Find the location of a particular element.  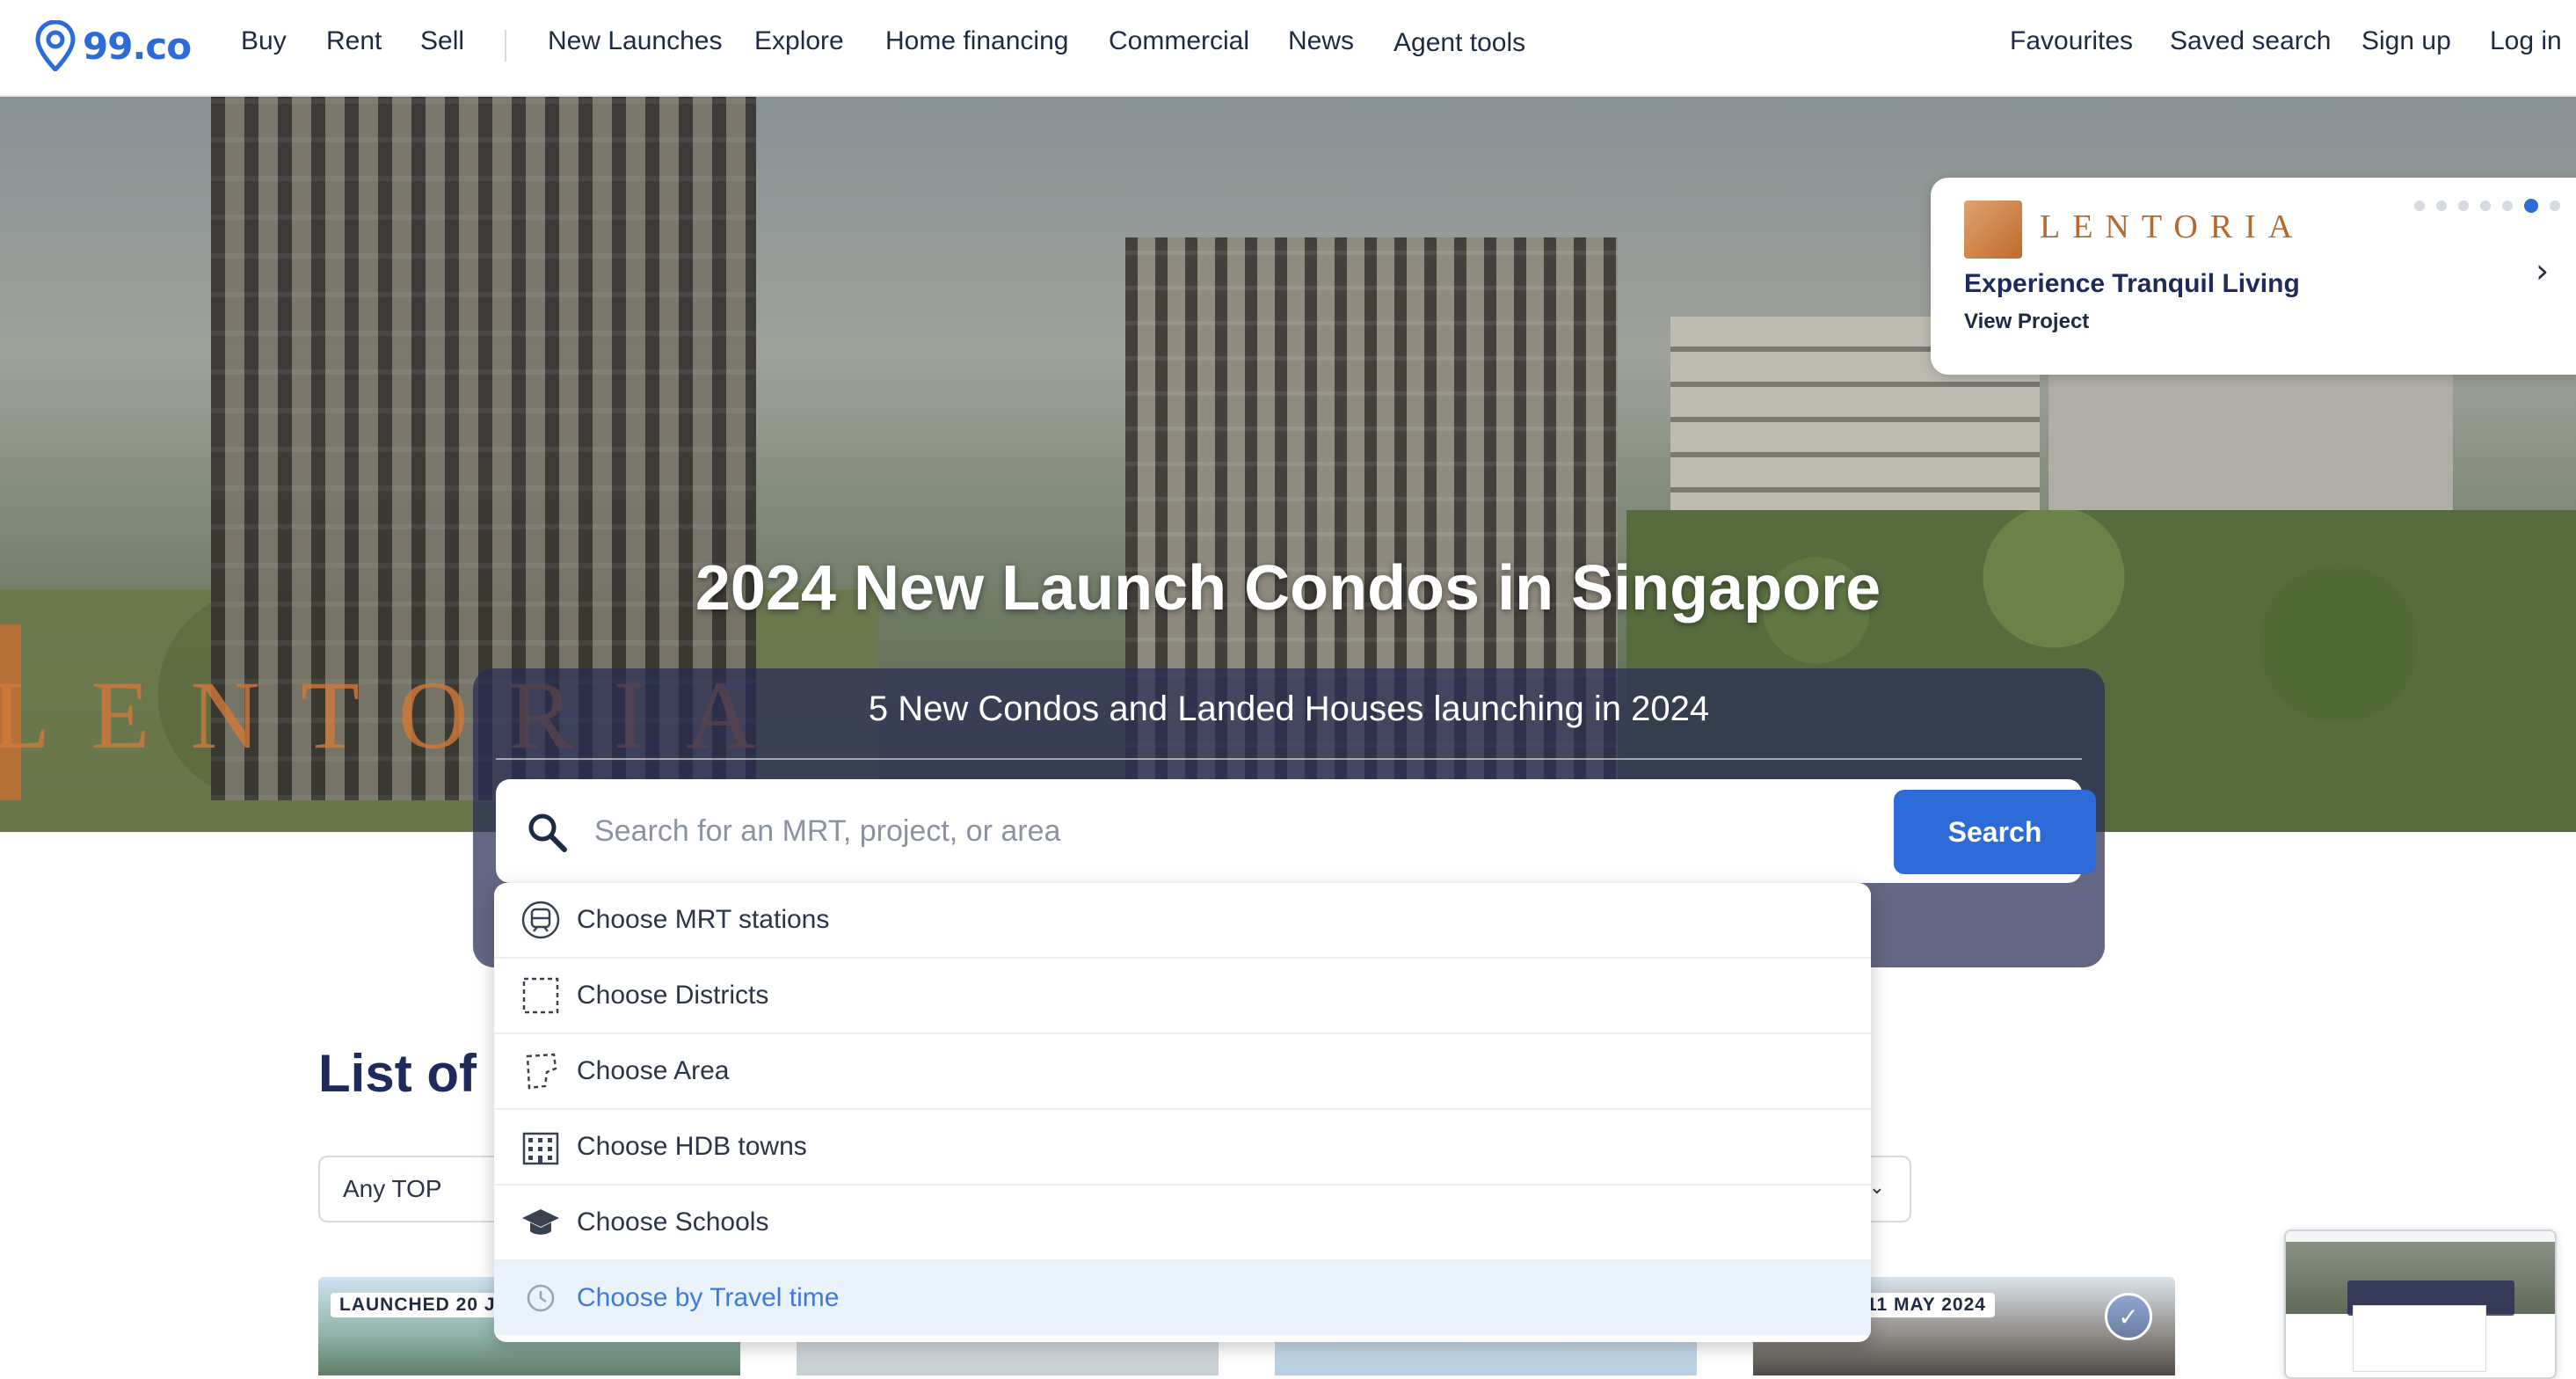

divider is located at coordinates (1289, 759).